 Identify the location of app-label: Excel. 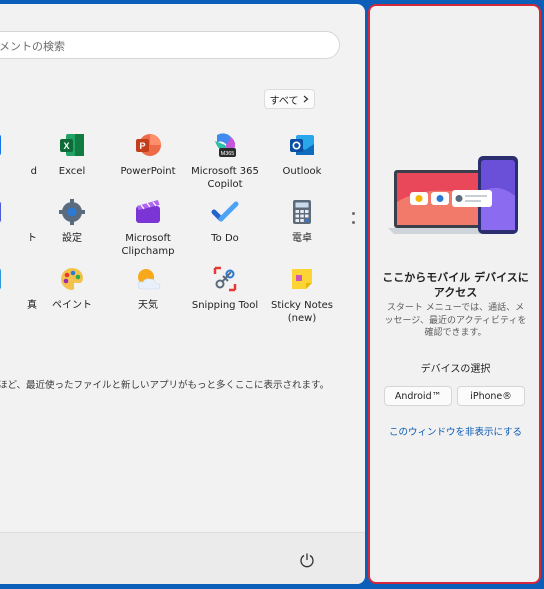
(72, 171).